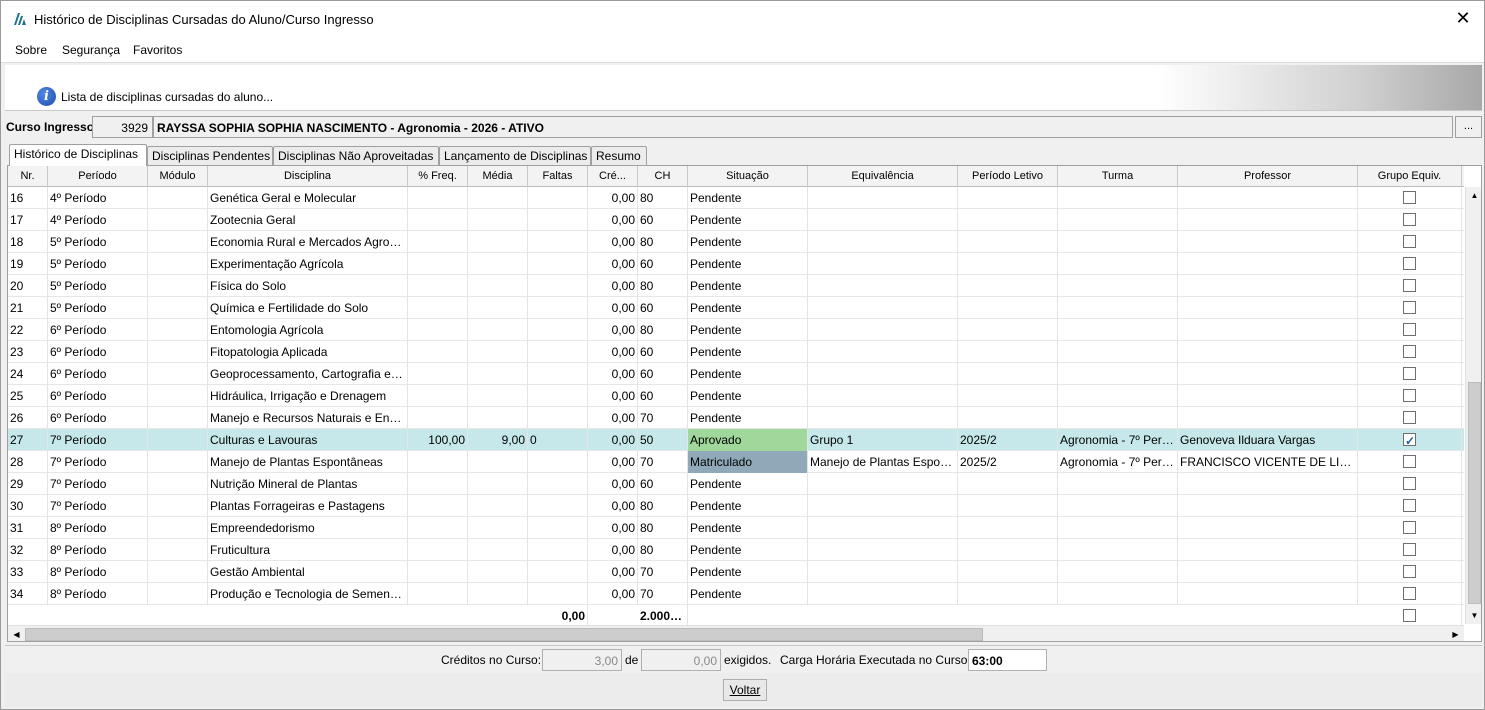 The image size is (1485, 710). I want to click on tab-nao-aproveitadas: Disciplinas Não Aproveitadas, so click(356, 155).